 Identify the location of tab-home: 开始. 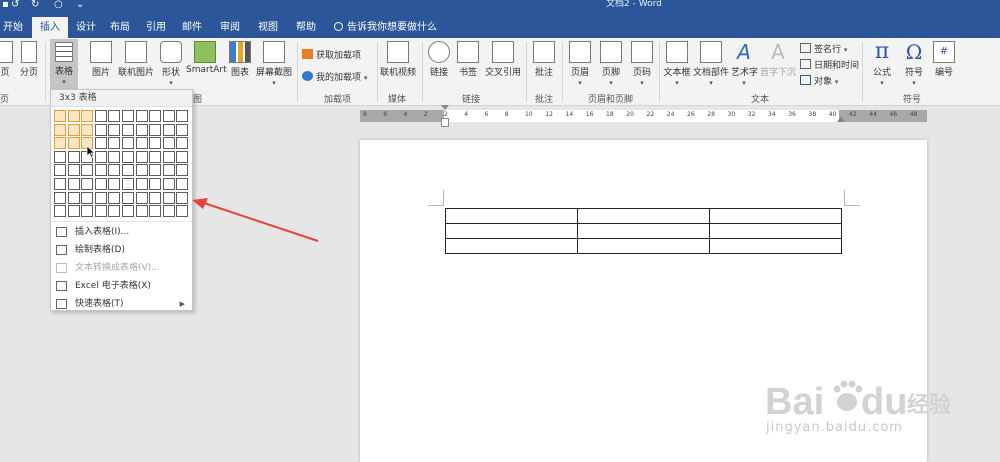
(13, 27).